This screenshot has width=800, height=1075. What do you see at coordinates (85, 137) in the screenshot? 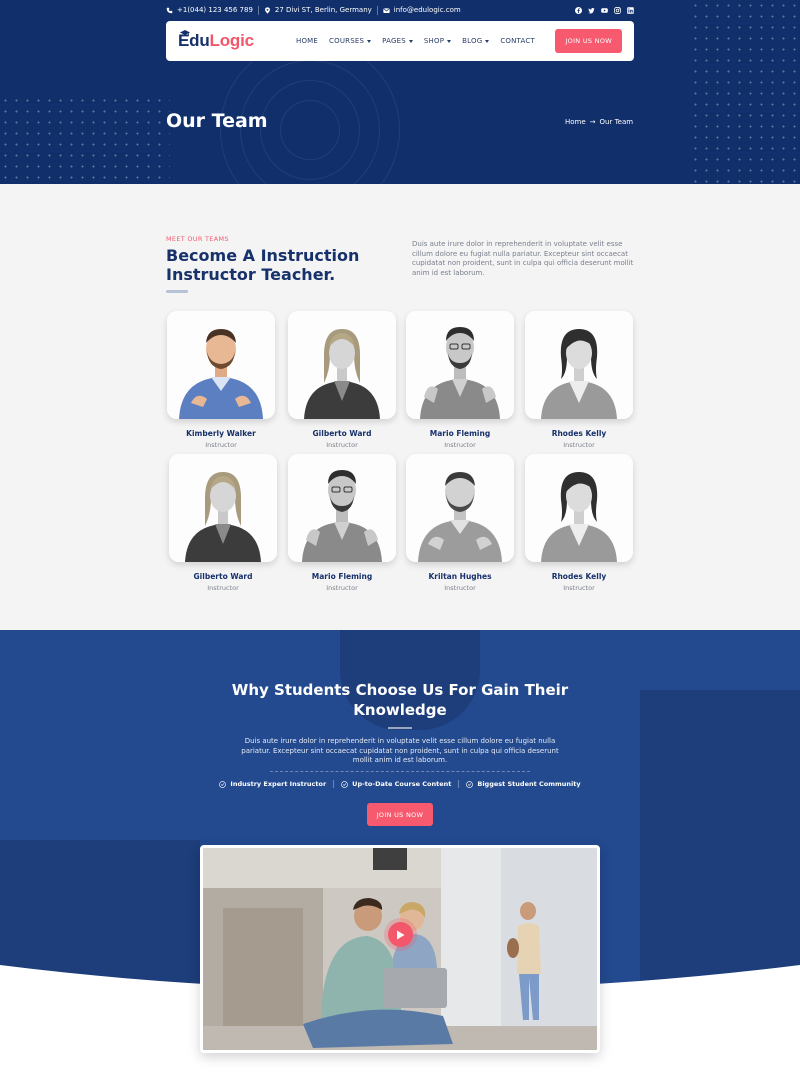
I see `dot-pattern-left` at bounding box center [85, 137].